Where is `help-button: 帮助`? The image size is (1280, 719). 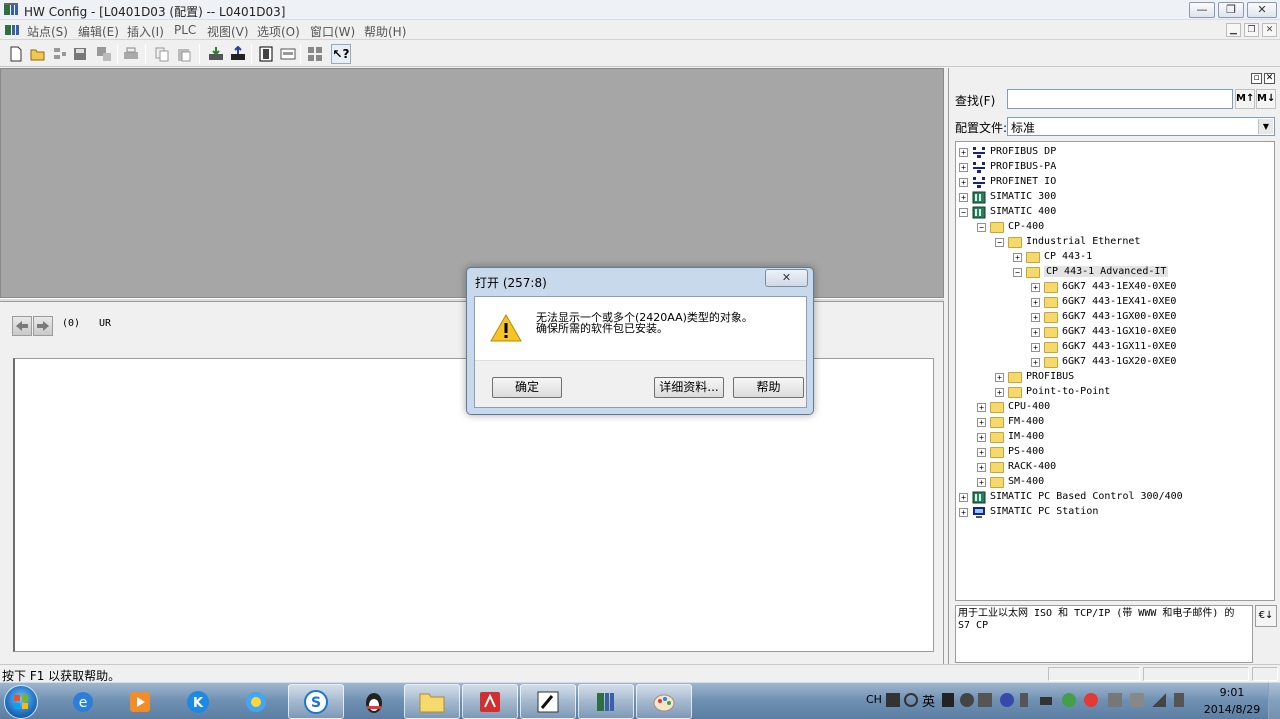
help-button: 帮助 is located at coordinates (768, 387).